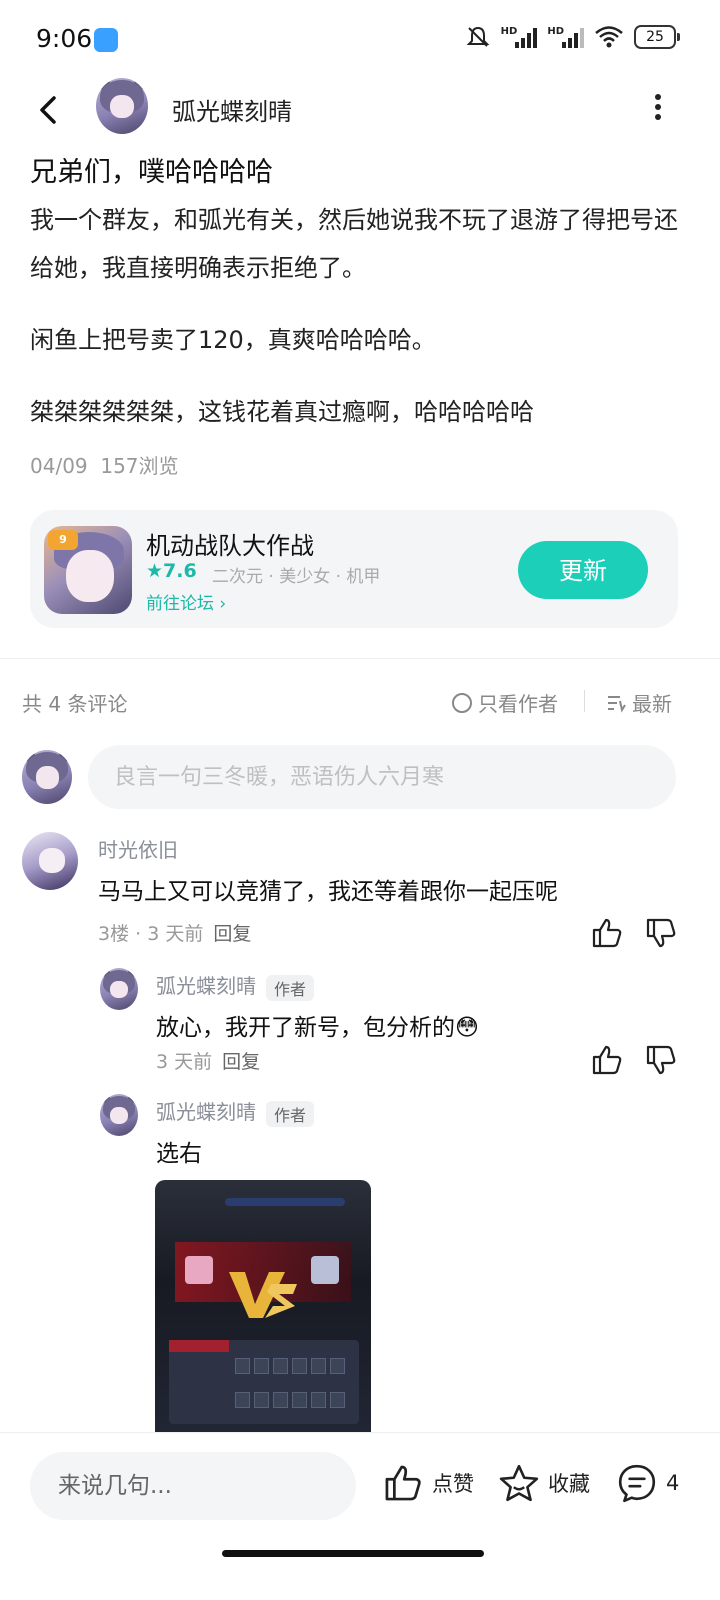 This screenshot has width=720, height=1600. I want to click on author-only-toggle: 只看作者, so click(505, 702).